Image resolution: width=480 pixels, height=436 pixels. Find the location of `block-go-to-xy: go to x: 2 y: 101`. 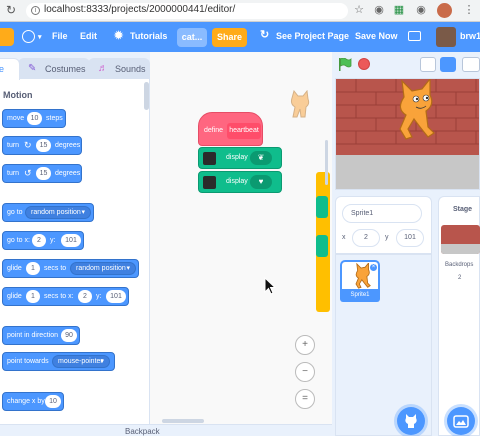

block-go-to-xy: go to x: 2 y: 101 is located at coordinates (43, 240).